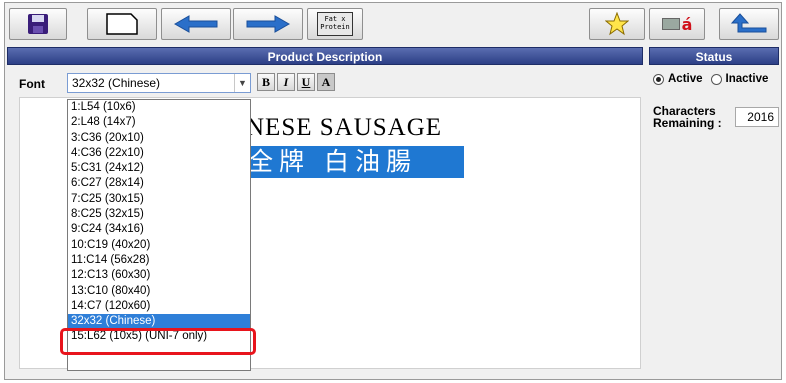 This screenshot has width=786, height=383. I want to click on characters-remaining-label: Characters Remaining :, so click(688, 117).